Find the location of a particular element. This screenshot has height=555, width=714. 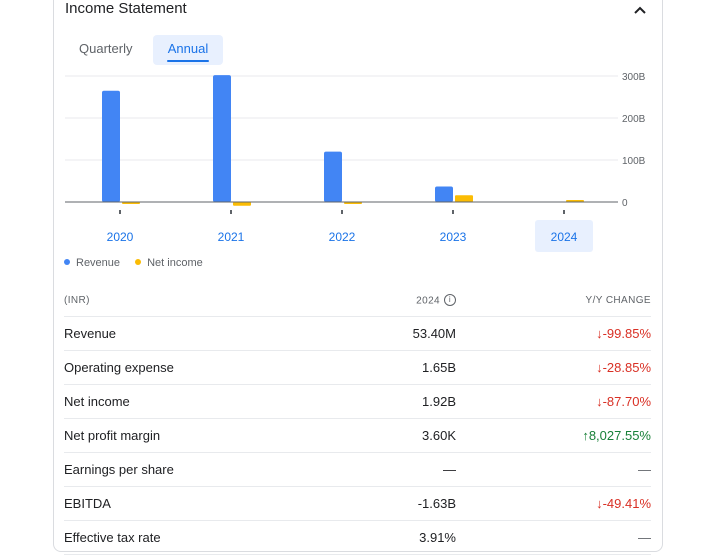

legend-item-net-income: Net income is located at coordinates (169, 263).